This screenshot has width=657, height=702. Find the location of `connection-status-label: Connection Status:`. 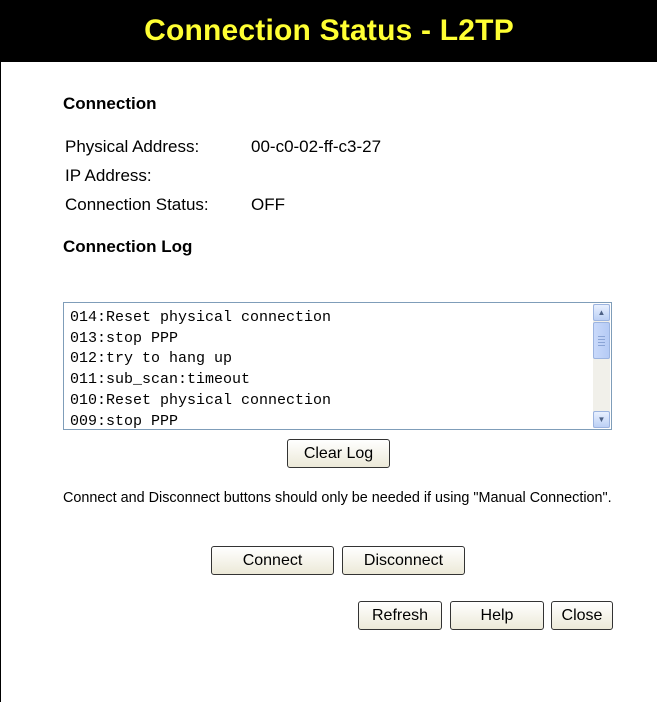

connection-status-label: Connection Status: is located at coordinates (137, 204).